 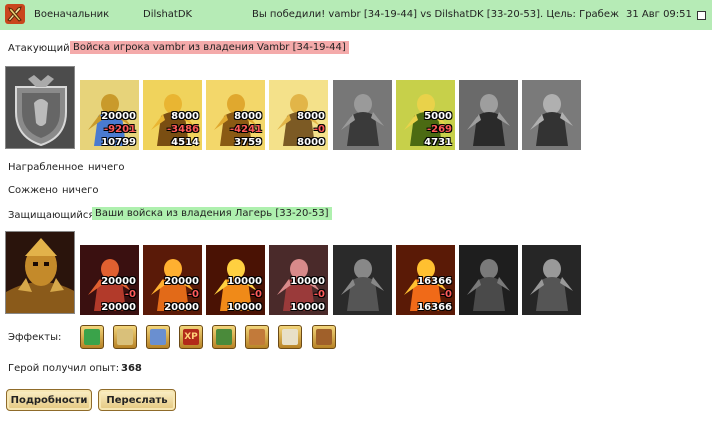 I want to click on scroll-icon, so click(x=125, y=337).